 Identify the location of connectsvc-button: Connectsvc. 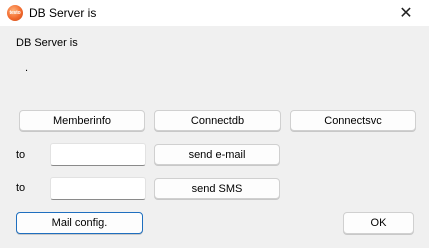
(353, 120).